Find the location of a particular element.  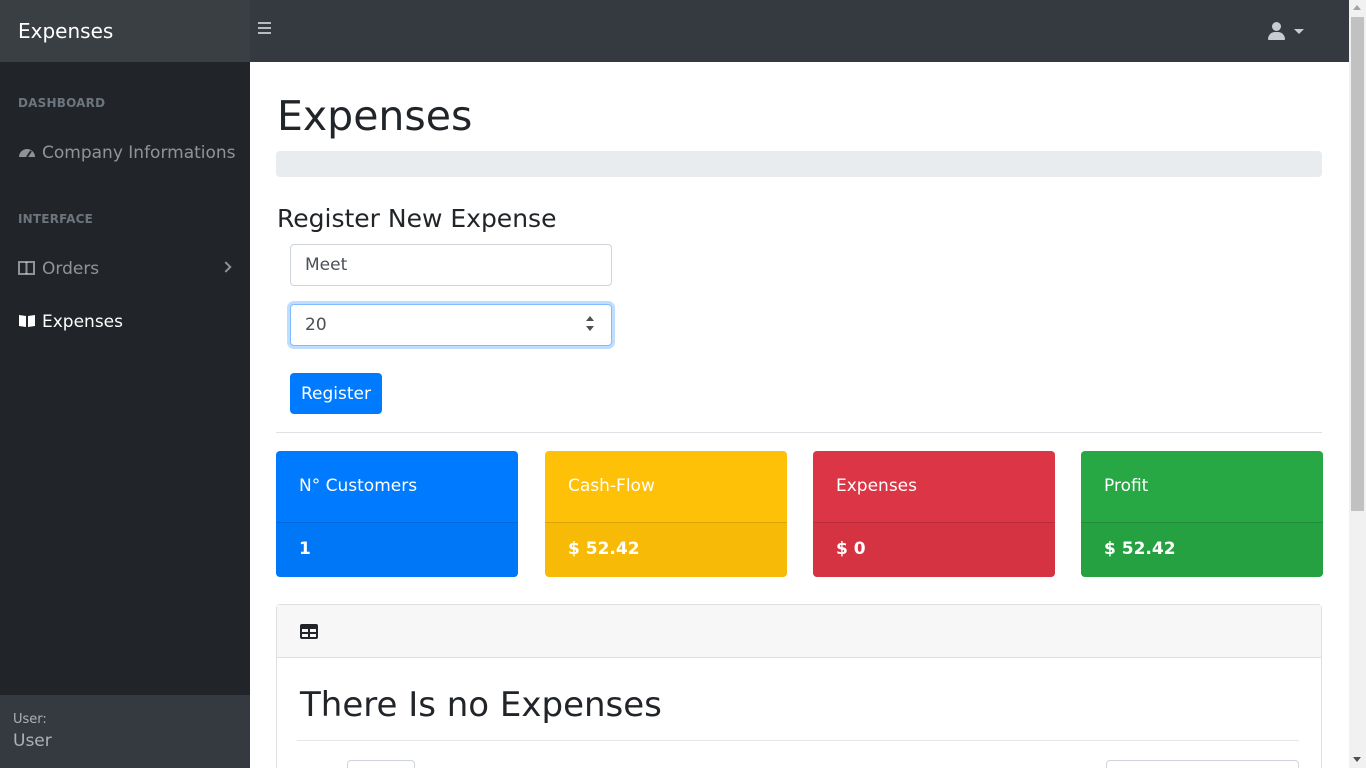

table-icon is located at coordinates (309, 631).